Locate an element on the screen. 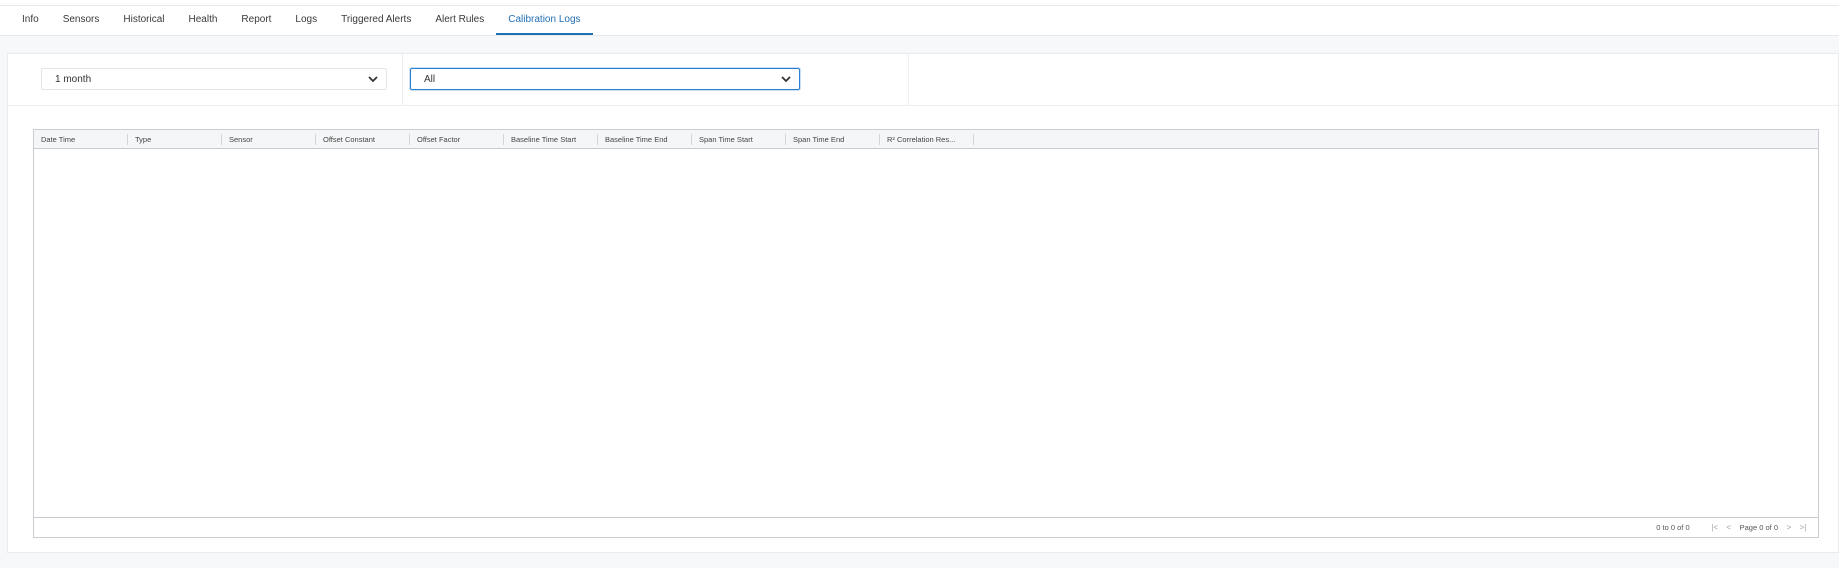  first-page-icon: |< is located at coordinates (1715, 527).